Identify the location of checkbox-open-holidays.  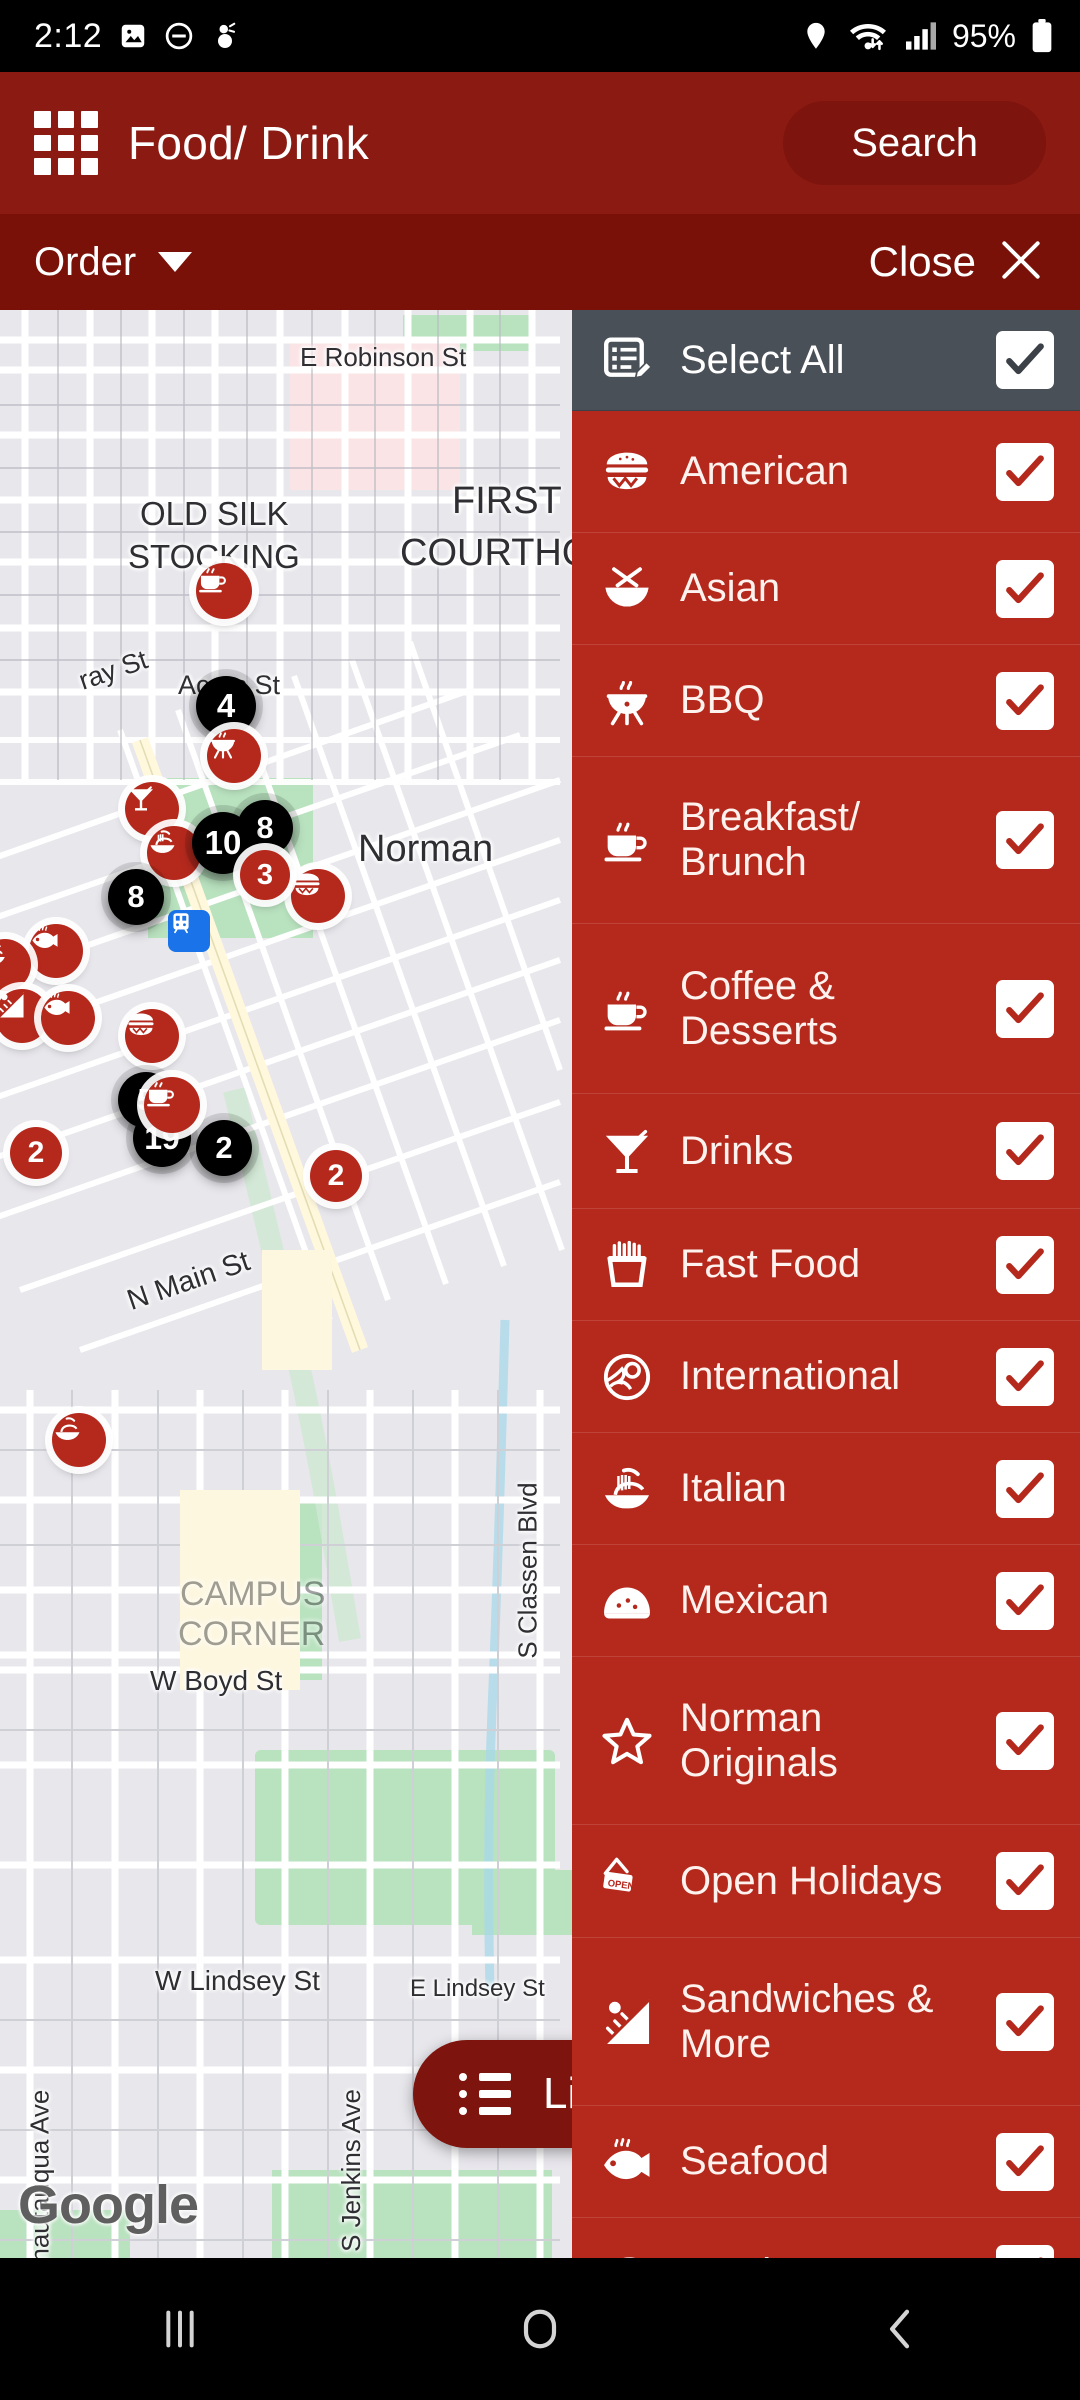
(1025, 1881).